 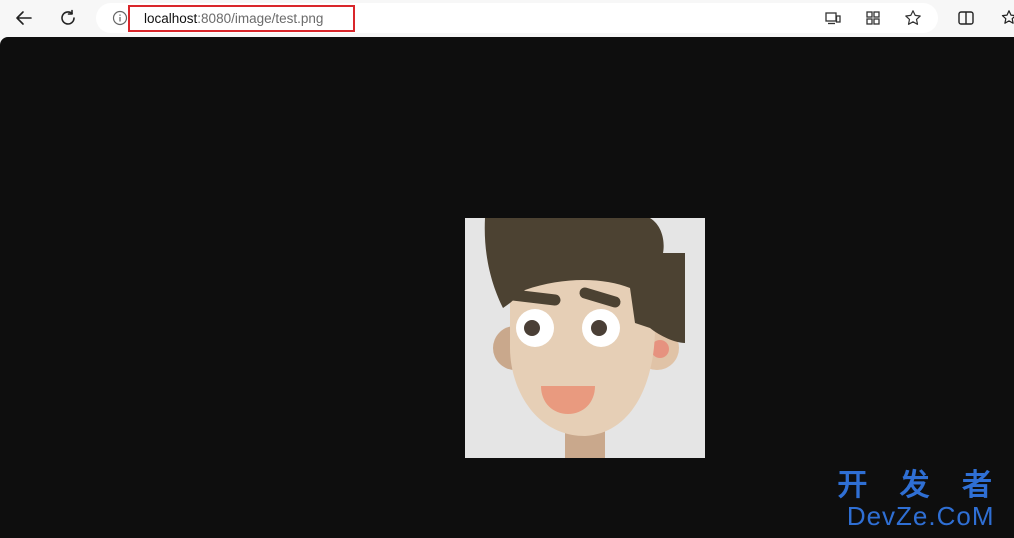 I want to click on site-watermark: 开 发 者 DevZe.CoM, so click(x=920, y=500).